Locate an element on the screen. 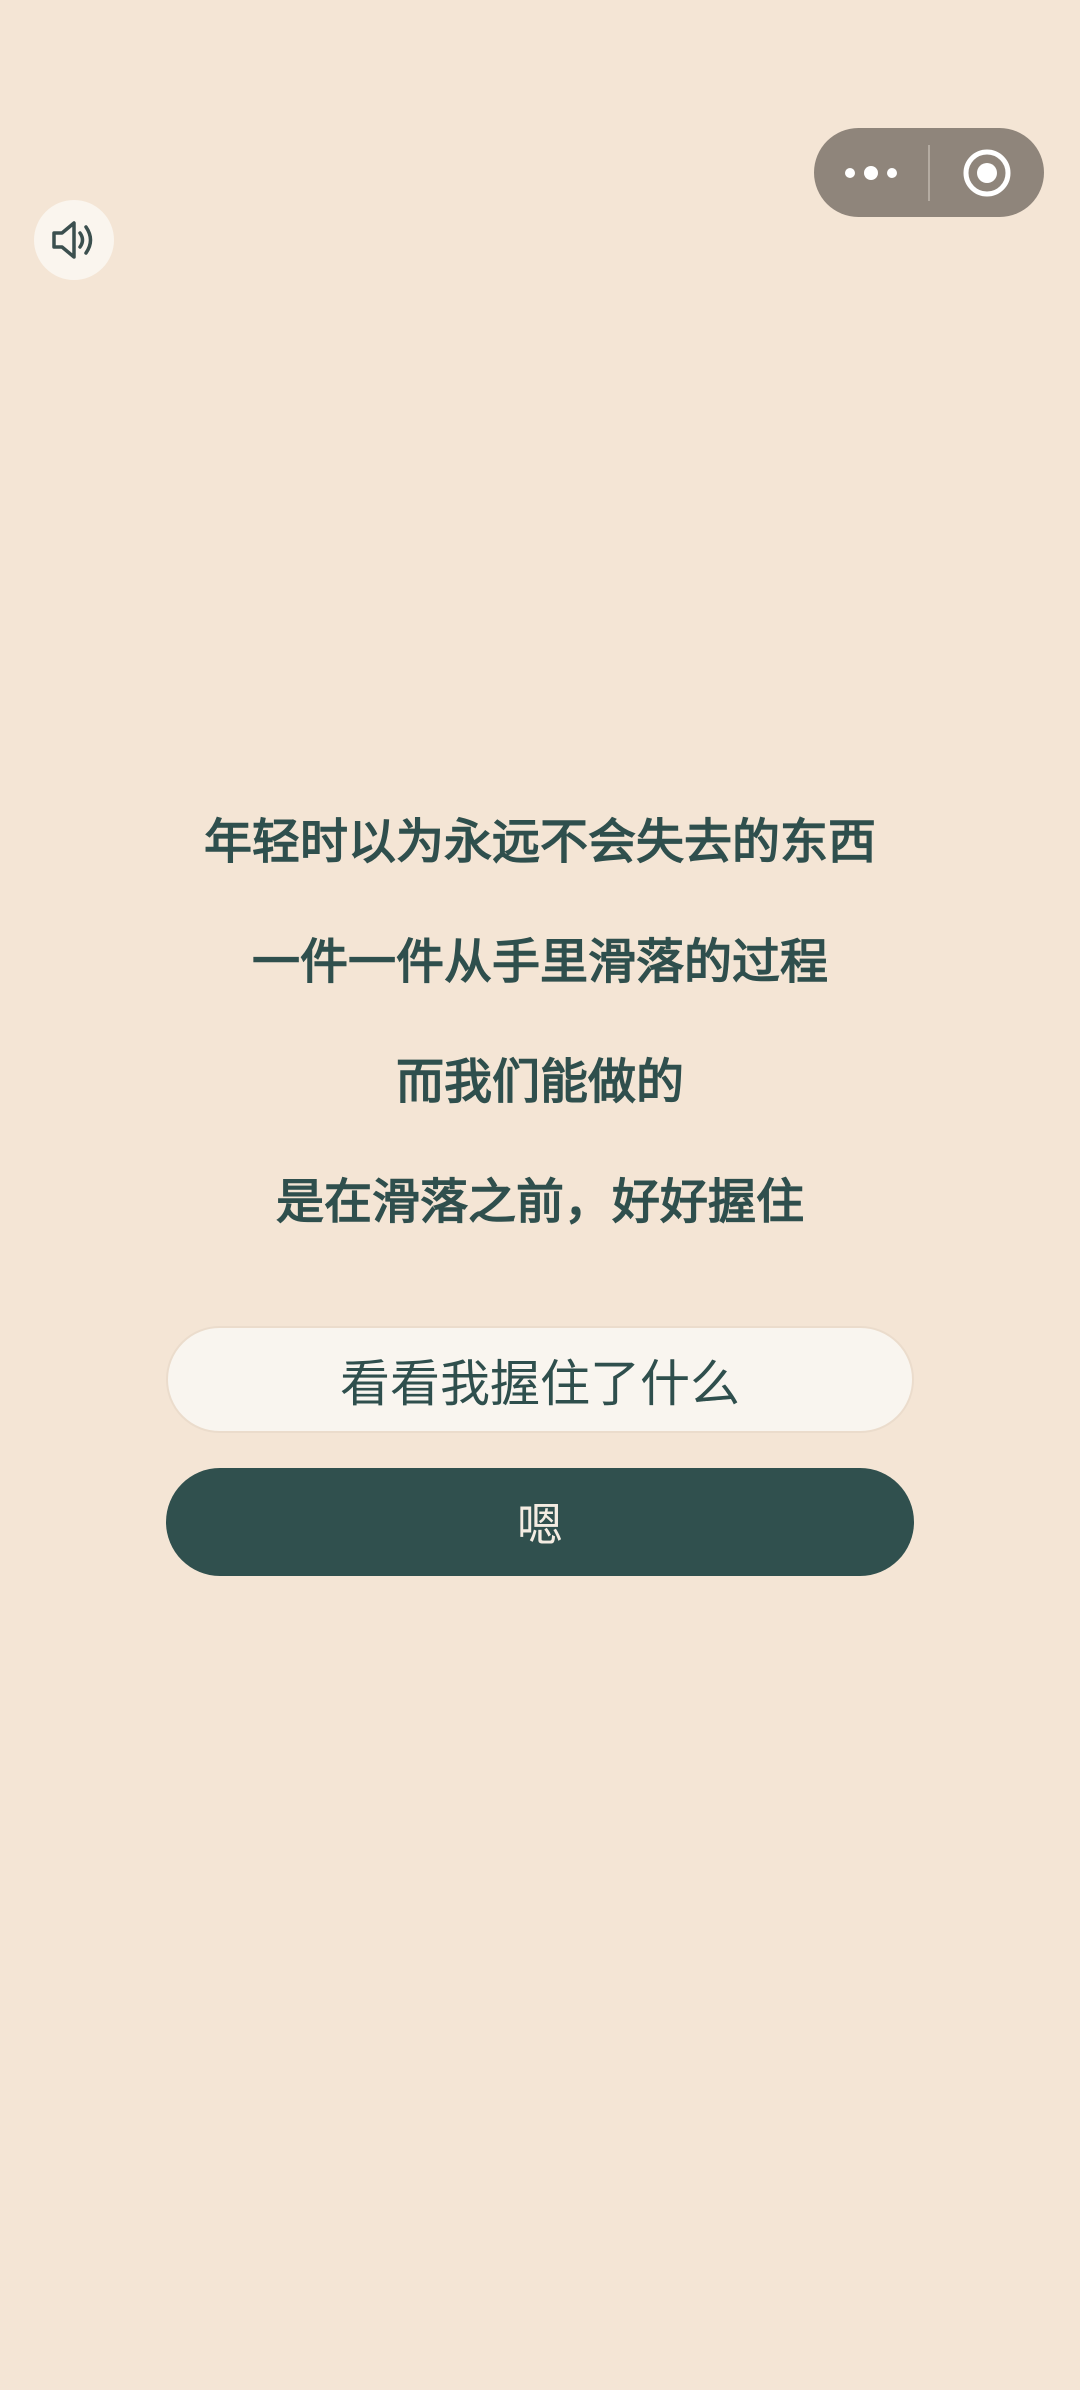  poem-line-2: 一件一件从手里滑落的过程 is located at coordinates (539, 962).